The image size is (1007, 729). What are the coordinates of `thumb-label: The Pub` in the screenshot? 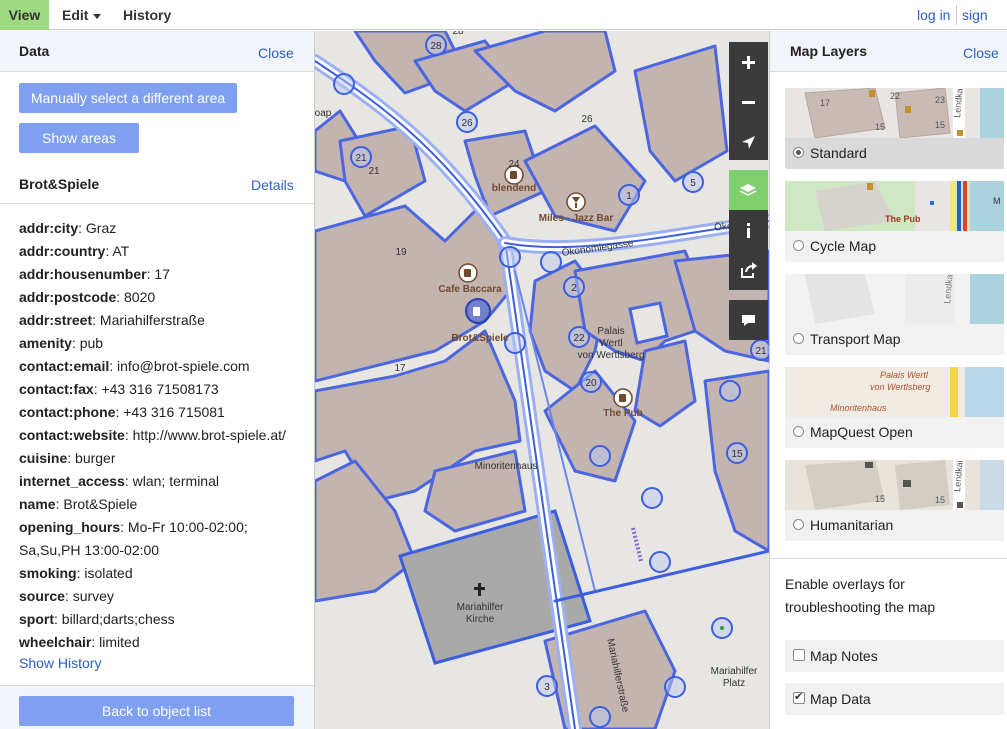 It's located at (903, 219).